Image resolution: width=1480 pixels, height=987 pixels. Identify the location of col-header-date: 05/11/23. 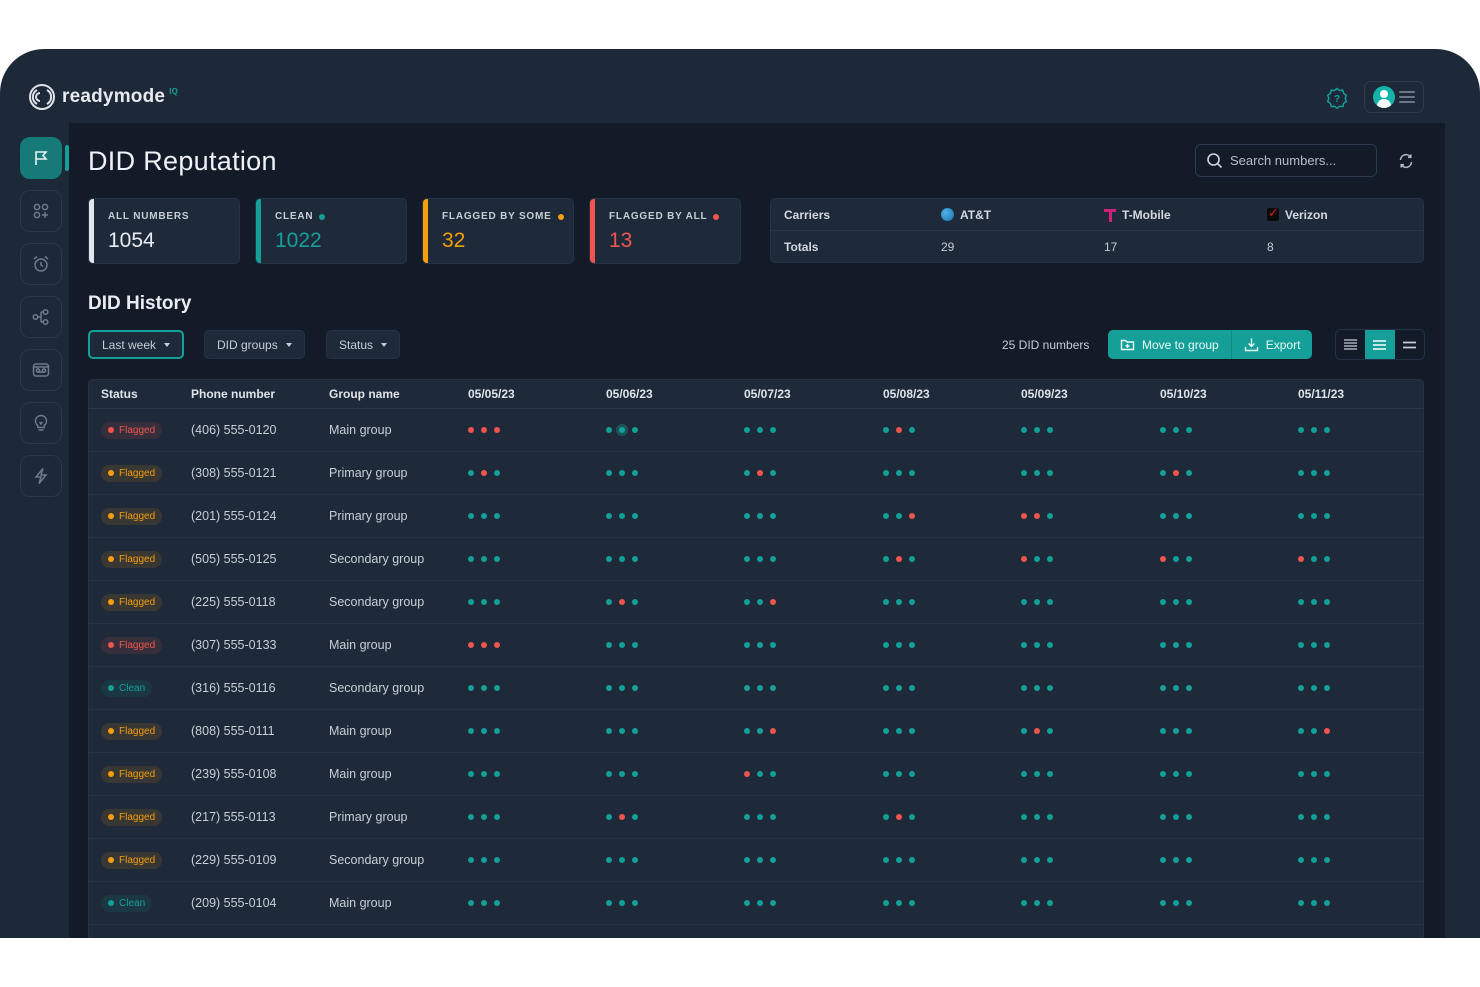
(1321, 394).